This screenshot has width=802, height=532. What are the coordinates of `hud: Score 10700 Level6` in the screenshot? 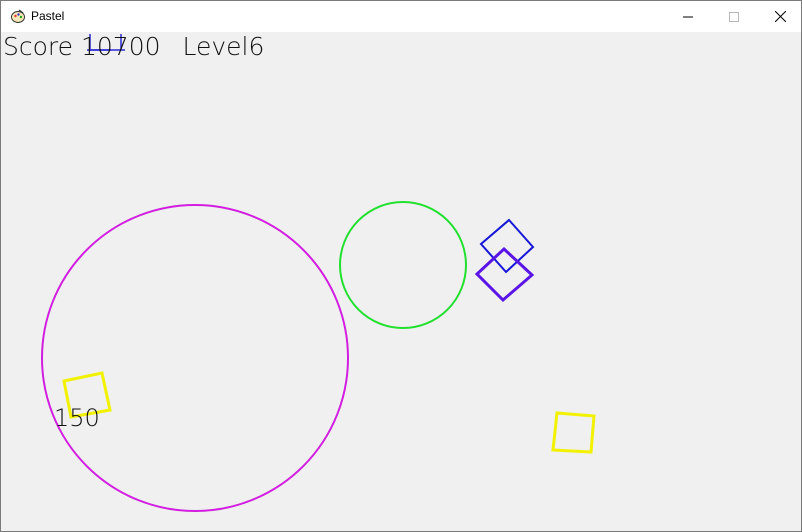 It's located at (133, 46).